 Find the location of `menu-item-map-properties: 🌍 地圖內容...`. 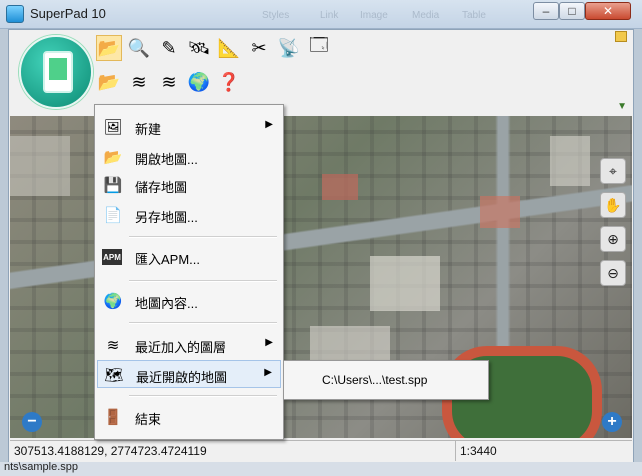

menu-item-map-properties: 🌍 地圖內容... is located at coordinates (189, 301).